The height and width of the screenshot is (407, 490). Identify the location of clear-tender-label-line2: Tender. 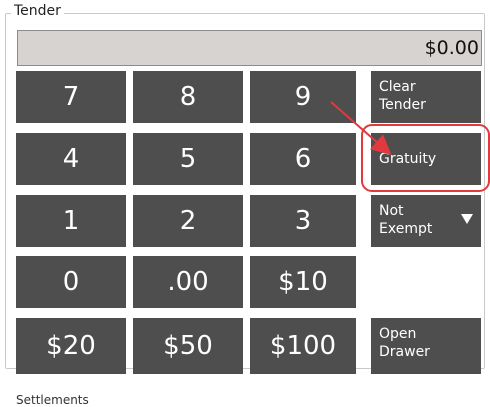
(402, 105).